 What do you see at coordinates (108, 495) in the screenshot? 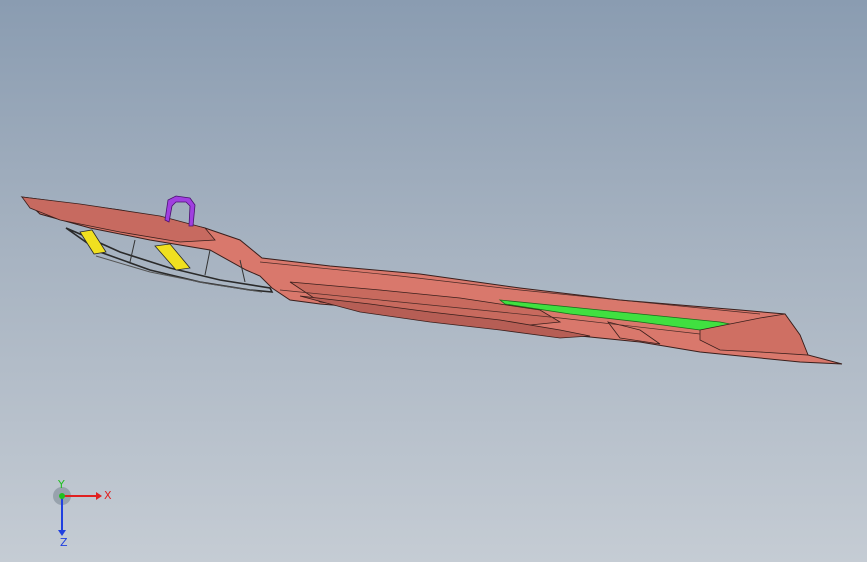
I see `x-axis-label: X` at bounding box center [108, 495].